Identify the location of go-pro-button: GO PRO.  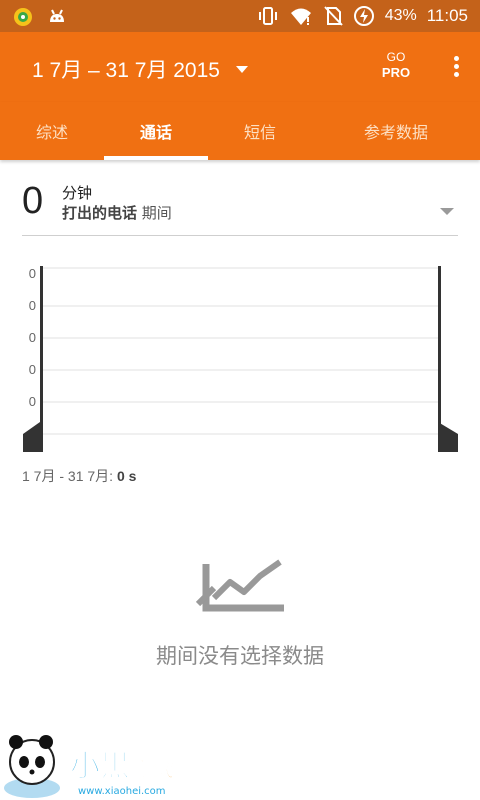
(396, 65).